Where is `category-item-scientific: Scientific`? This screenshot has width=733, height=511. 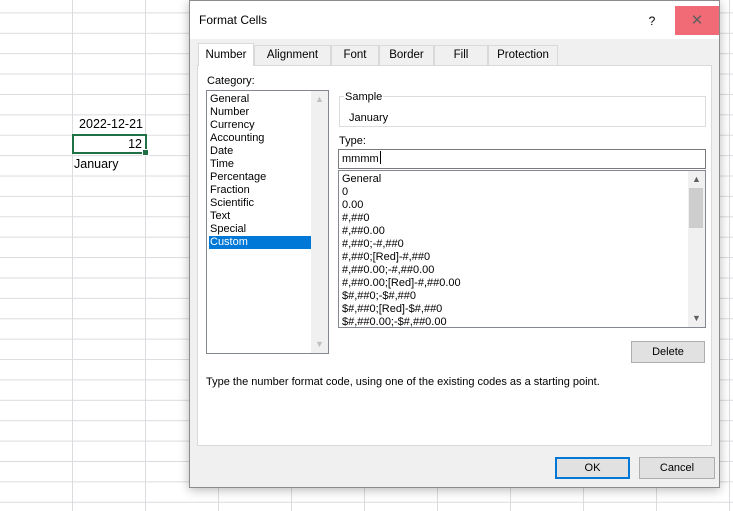 category-item-scientific: Scientific is located at coordinates (260, 203).